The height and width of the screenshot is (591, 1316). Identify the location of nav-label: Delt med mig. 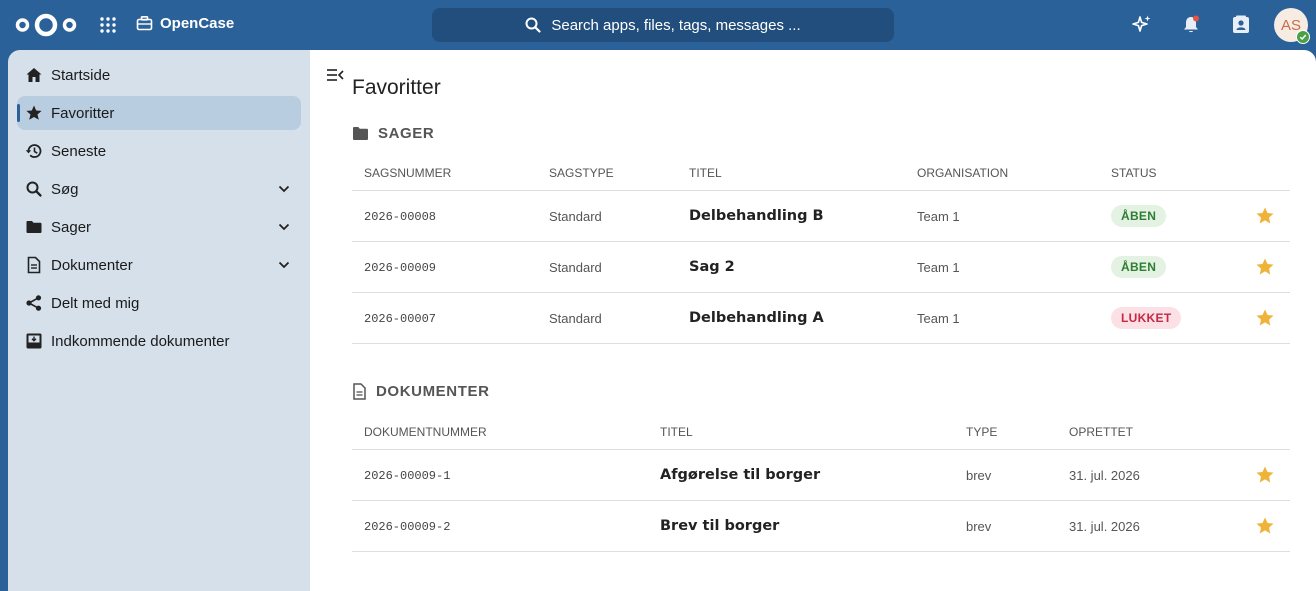
(95, 303).